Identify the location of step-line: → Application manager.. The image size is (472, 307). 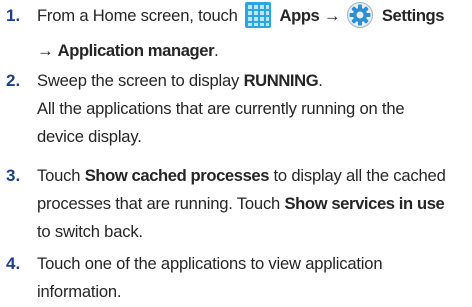
(252, 51).